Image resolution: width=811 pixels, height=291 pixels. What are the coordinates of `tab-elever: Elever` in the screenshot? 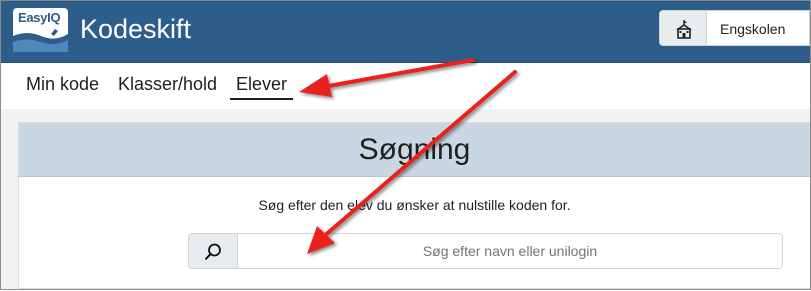 It's located at (262, 87).